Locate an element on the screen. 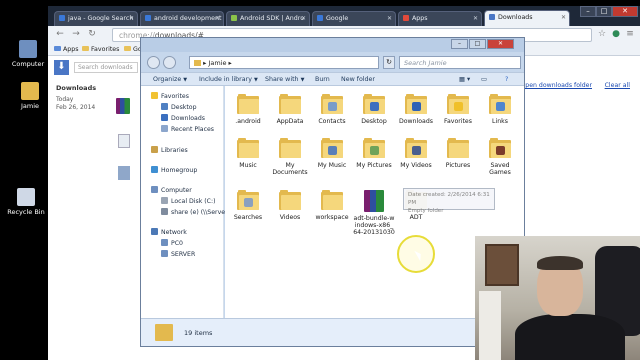 The image size is (640, 360). folder-item-downloads: Downloads is located at coordinates (416, 109).